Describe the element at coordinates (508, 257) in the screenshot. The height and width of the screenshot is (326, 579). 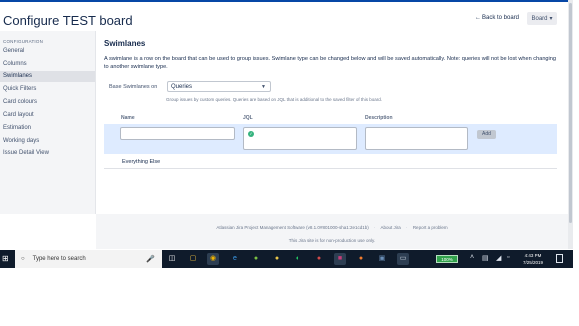
I see `notification-area-icon: ▫` at that location.